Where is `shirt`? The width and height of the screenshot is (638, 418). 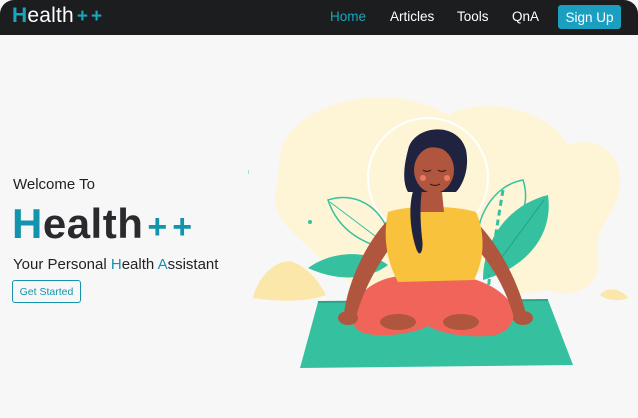
shirt is located at coordinates (434, 244).